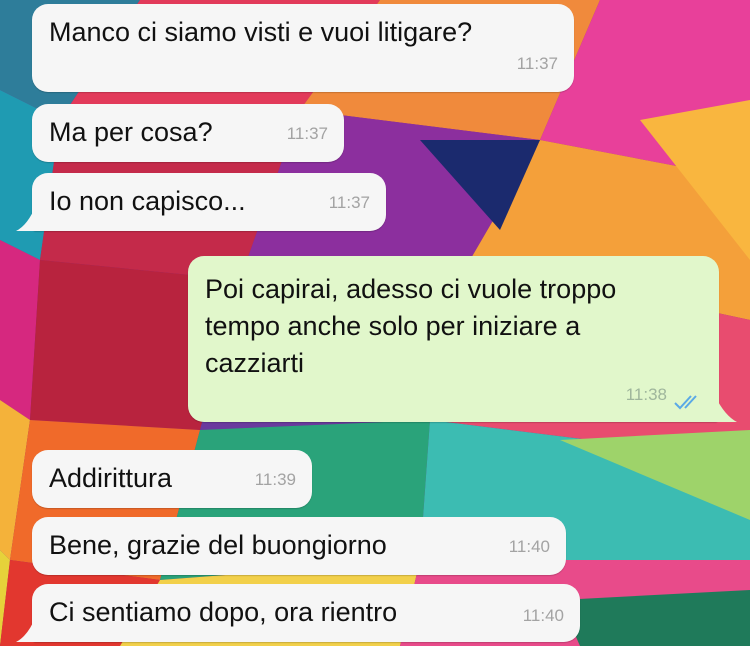 The width and height of the screenshot is (750, 646). What do you see at coordinates (646, 394) in the screenshot?
I see `message-time: 11:38` at bounding box center [646, 394].